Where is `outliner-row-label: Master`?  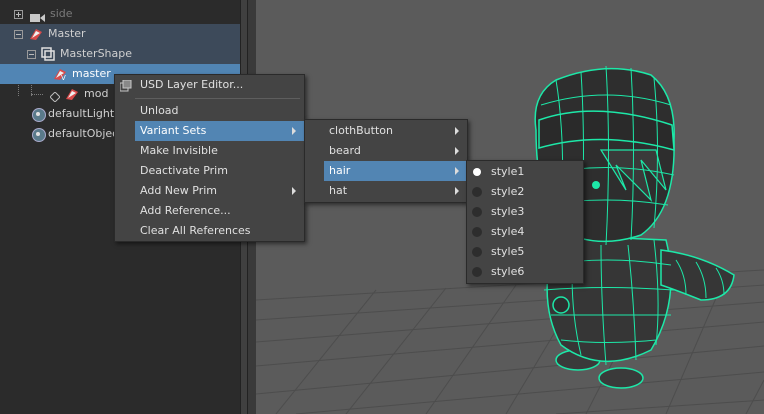 outliner-row-label: Master is located at coordinates (67, 33).